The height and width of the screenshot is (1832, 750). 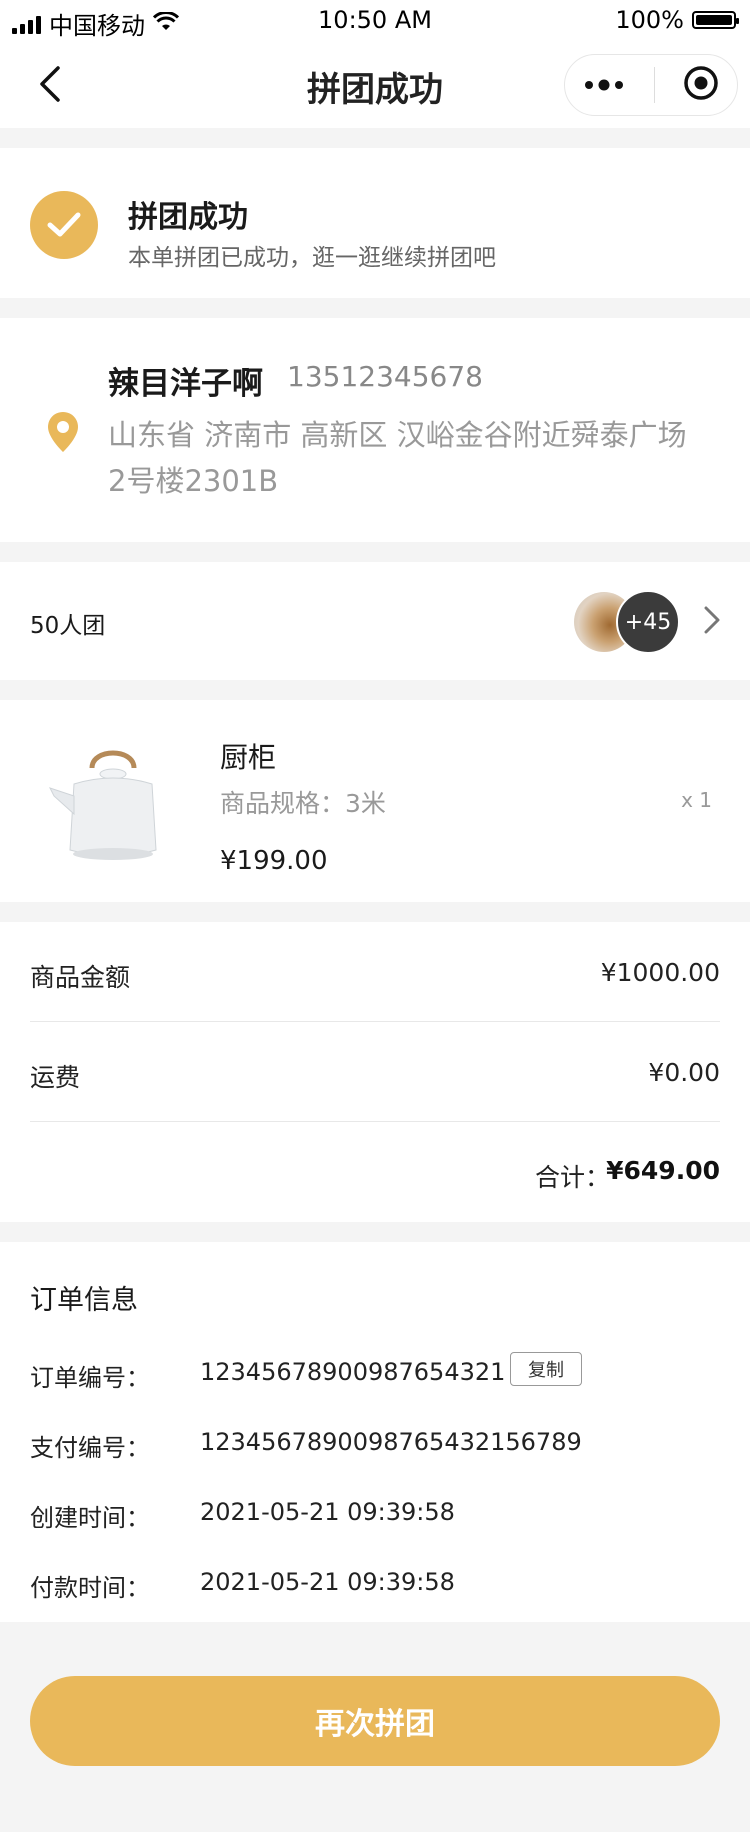 I want to click on product-spec: 商品规格：3米, so click(x=303, y=803).